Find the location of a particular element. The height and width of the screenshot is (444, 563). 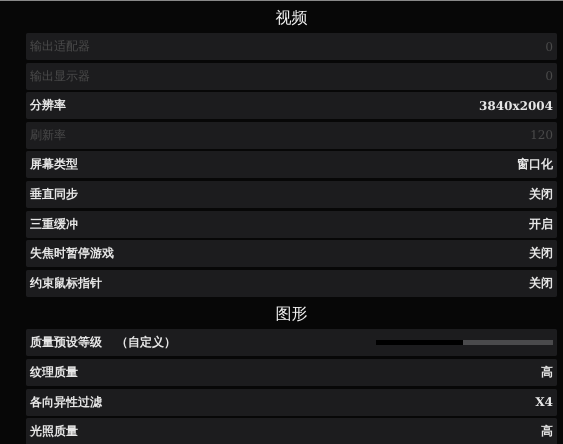

section-heading: 视频 is located at coordinates (291, 17).